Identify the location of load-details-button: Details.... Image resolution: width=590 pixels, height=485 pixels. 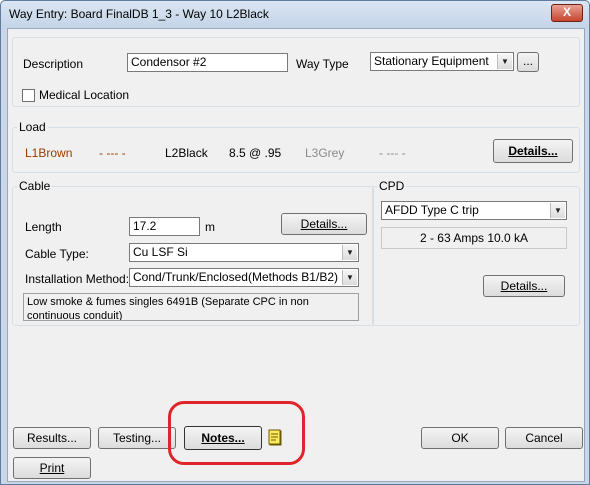
(533, 151).